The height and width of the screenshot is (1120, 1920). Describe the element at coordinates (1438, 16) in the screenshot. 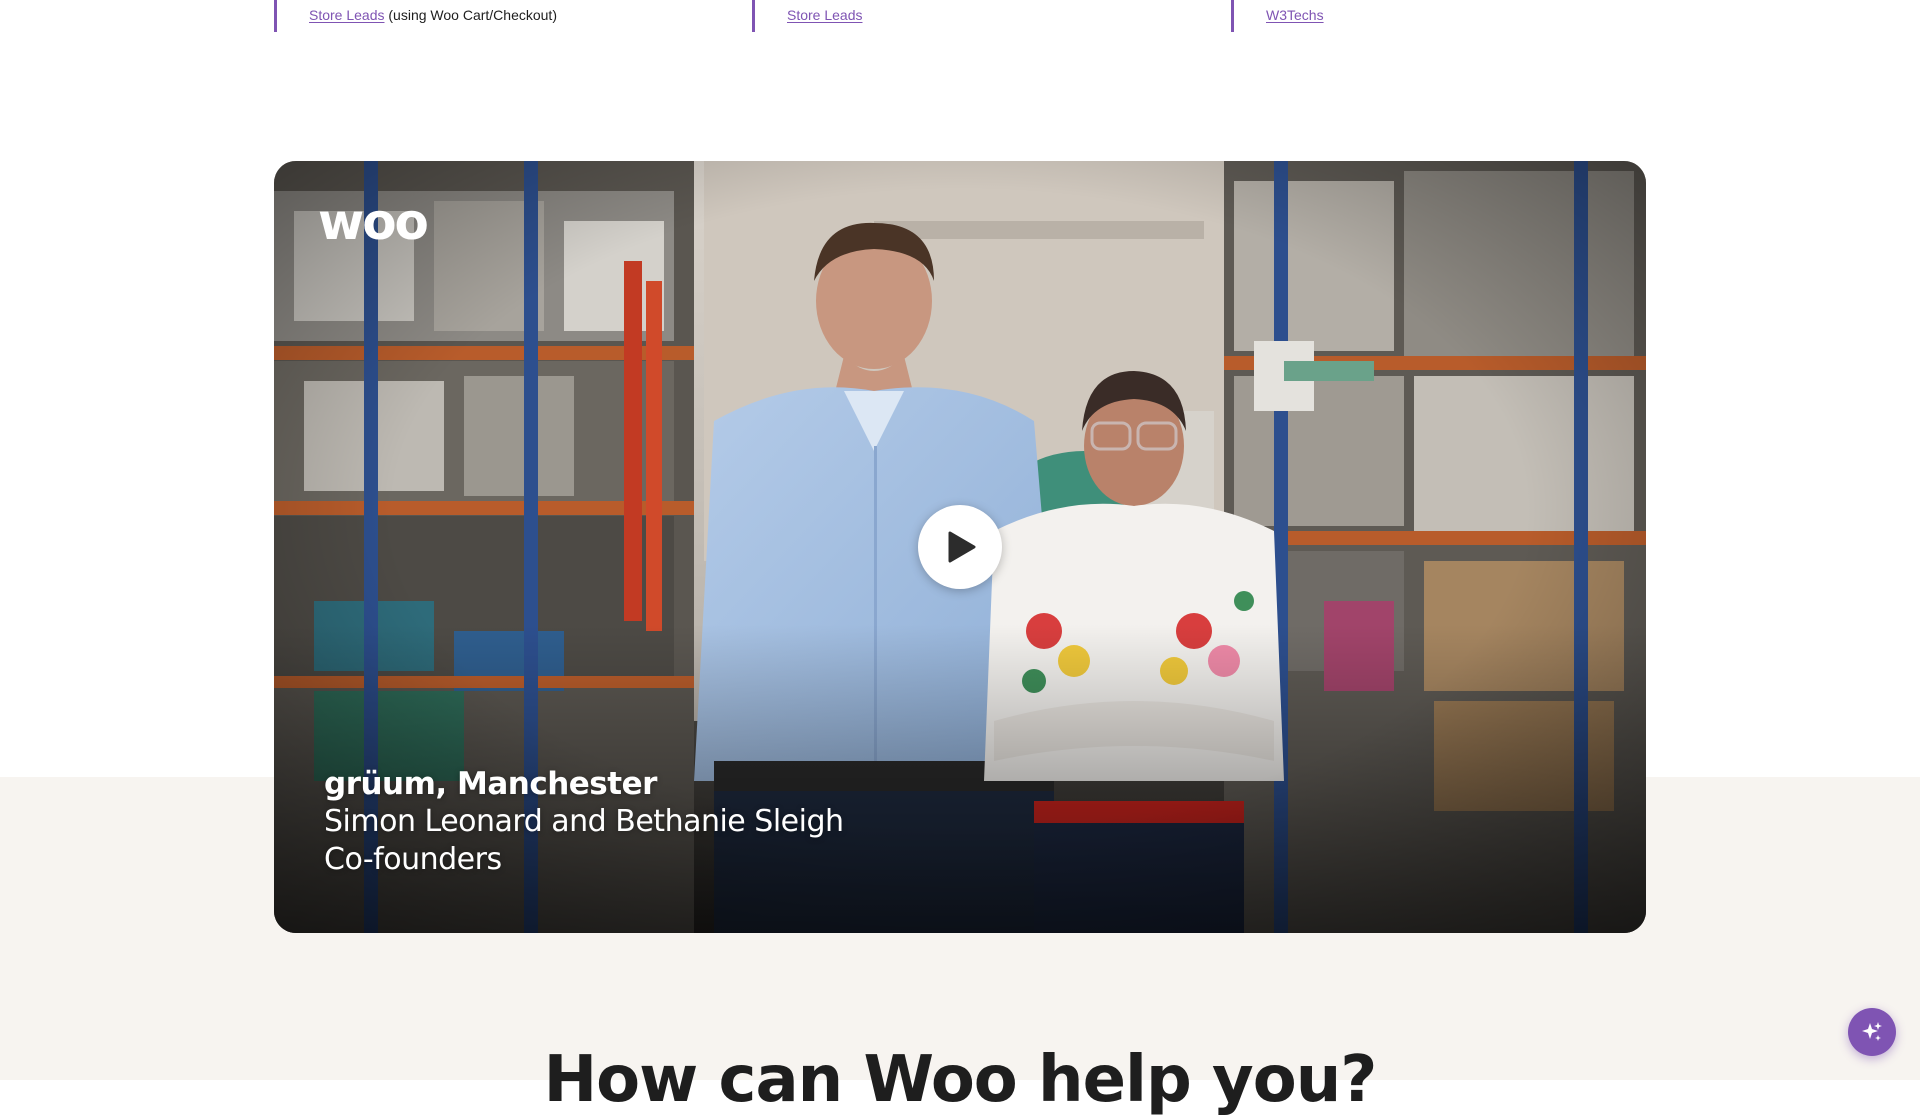

I see `source-item: W3Techs` at that location.